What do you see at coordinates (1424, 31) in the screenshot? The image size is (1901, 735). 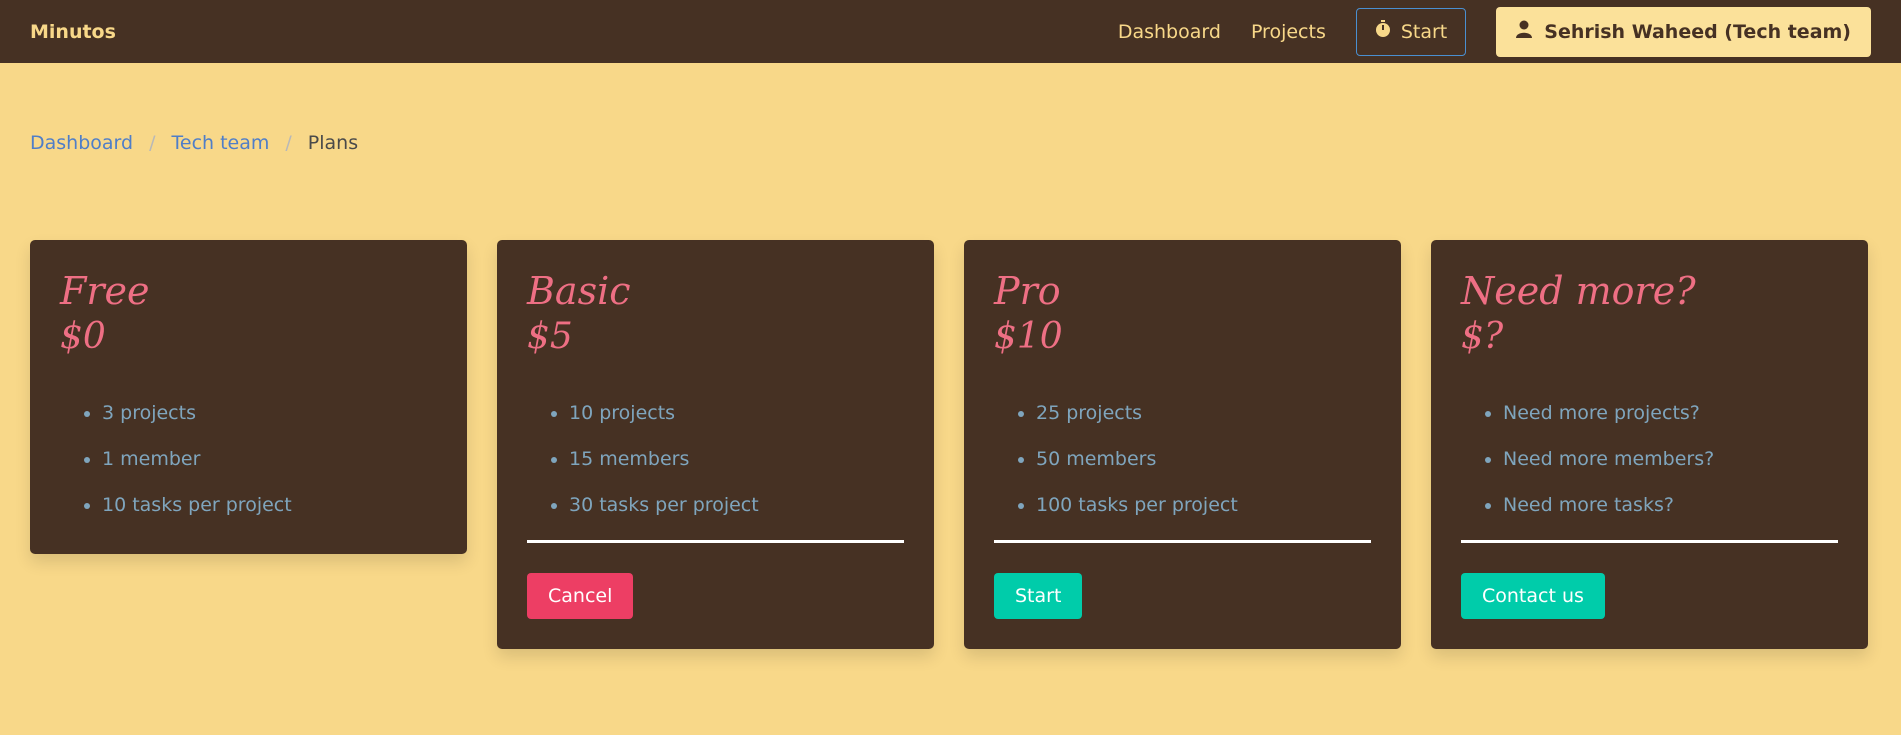 I see `start-label: Start` at bounding box center [1424, 31].